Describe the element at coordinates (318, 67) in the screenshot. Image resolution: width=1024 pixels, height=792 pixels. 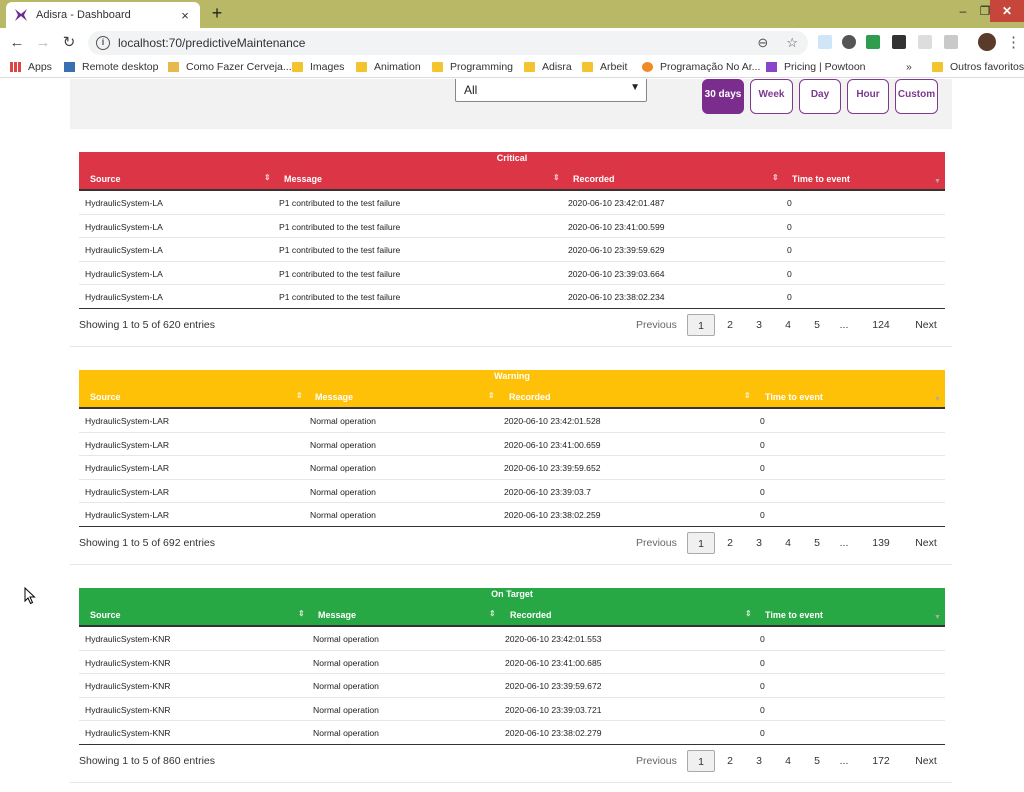
I see `bookmark-images: Images` at that location.